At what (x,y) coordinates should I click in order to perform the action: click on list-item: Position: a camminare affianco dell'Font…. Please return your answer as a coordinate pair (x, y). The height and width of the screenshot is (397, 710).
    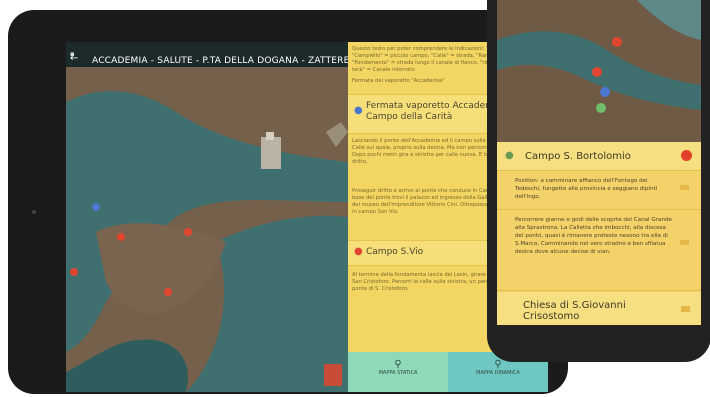
    Looking at the image, I should click on (599, 190).